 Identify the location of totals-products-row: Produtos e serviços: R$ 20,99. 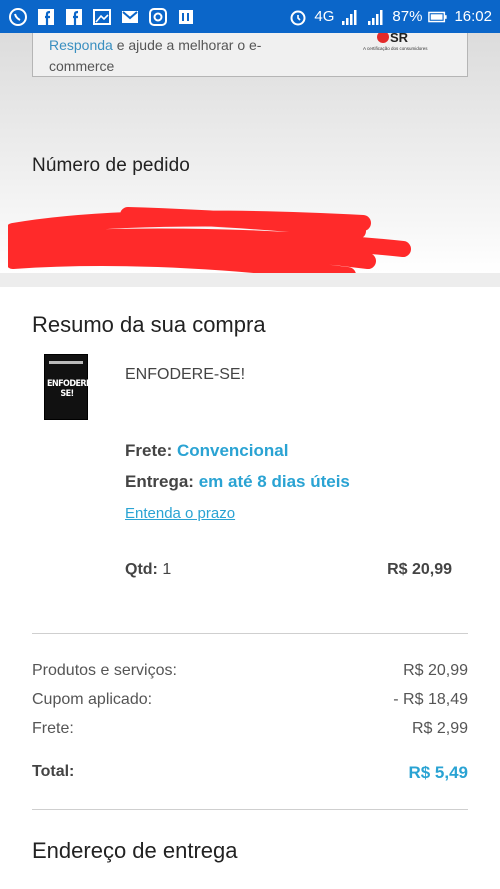
(250, 671).